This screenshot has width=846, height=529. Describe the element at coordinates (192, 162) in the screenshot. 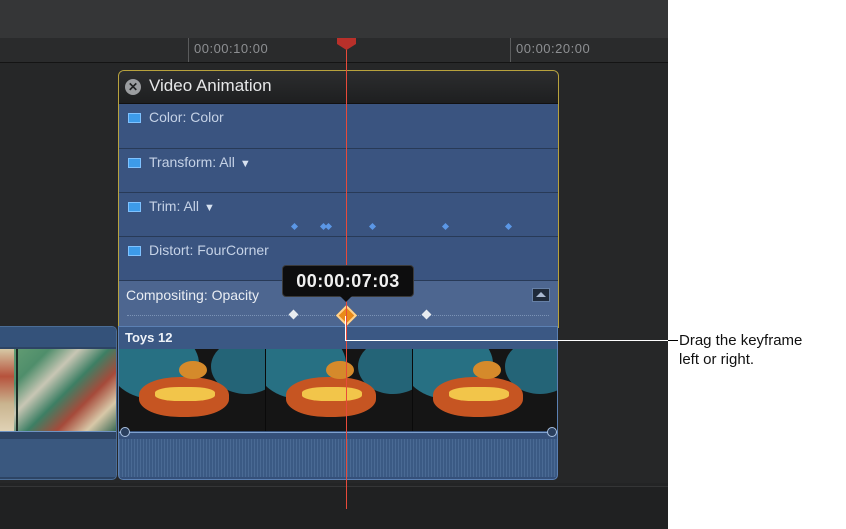

I see `effect-label: Transform: All` at that location.